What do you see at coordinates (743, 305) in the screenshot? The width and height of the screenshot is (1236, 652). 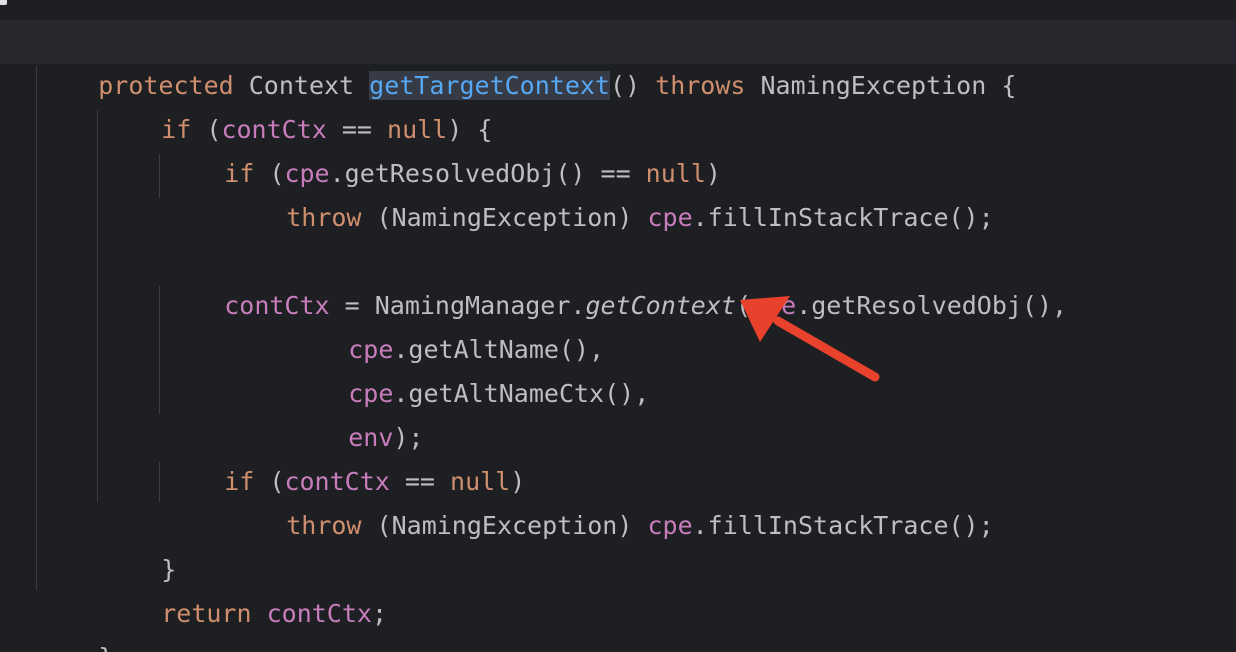 I see `code-text: (` at bounding box center [743, 305].